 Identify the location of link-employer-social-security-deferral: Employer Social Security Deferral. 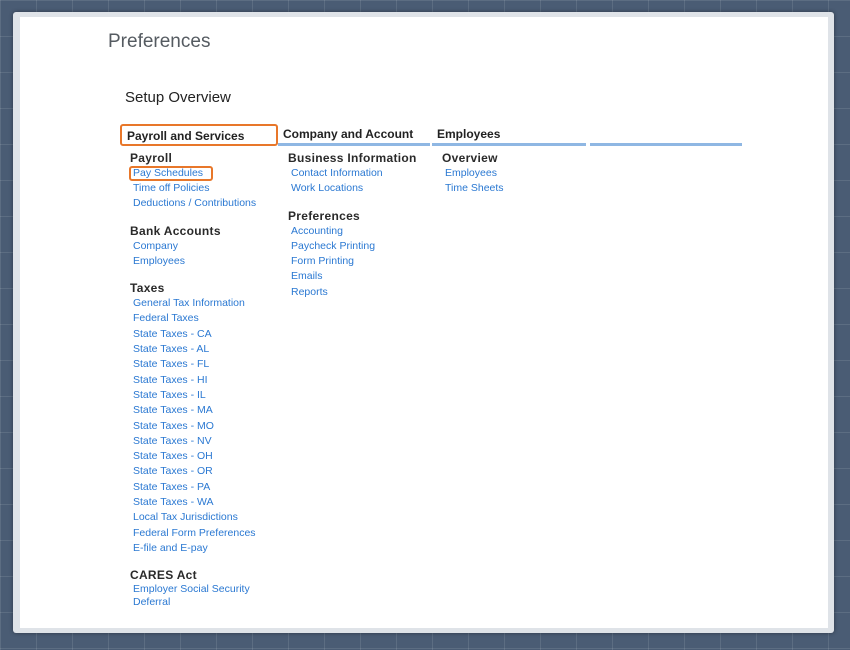
(196, 595).